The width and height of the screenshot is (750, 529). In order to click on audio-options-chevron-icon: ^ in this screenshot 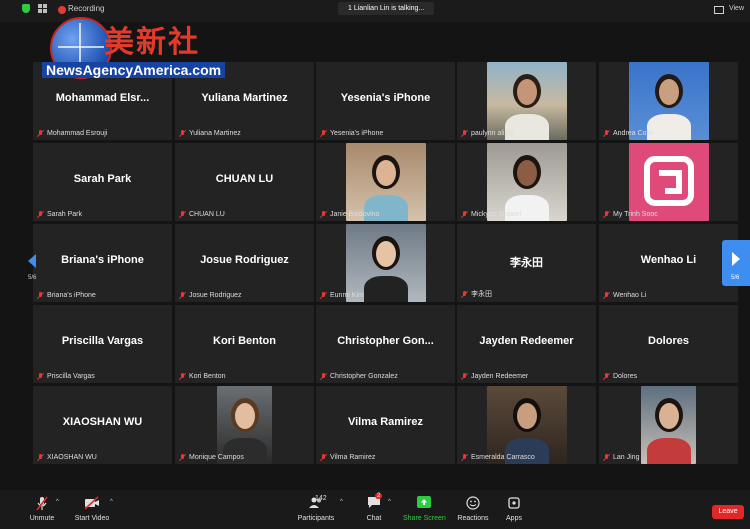, I will do `click(57, 502)`.